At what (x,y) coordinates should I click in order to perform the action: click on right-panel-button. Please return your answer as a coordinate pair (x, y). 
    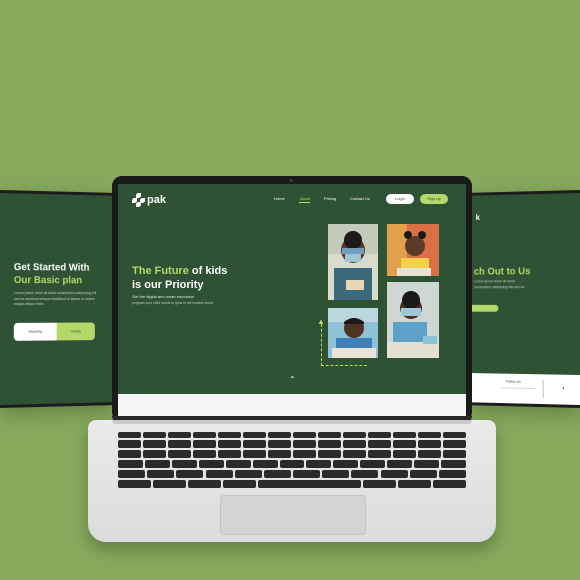
    Looking at the image, I should click on (485, 308).